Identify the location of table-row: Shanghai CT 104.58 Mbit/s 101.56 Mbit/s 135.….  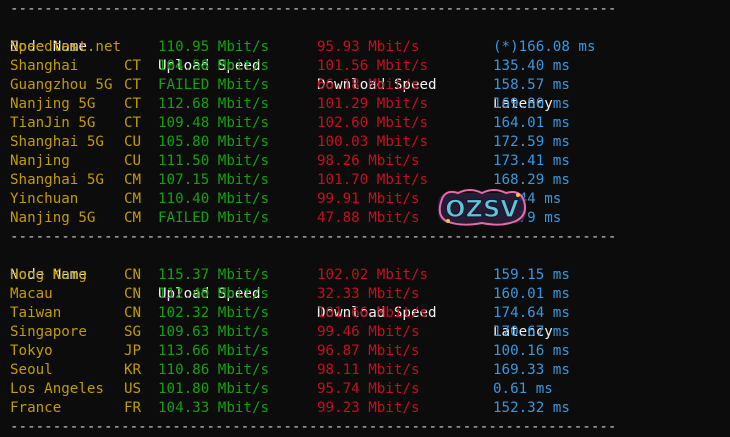
(368, 66).